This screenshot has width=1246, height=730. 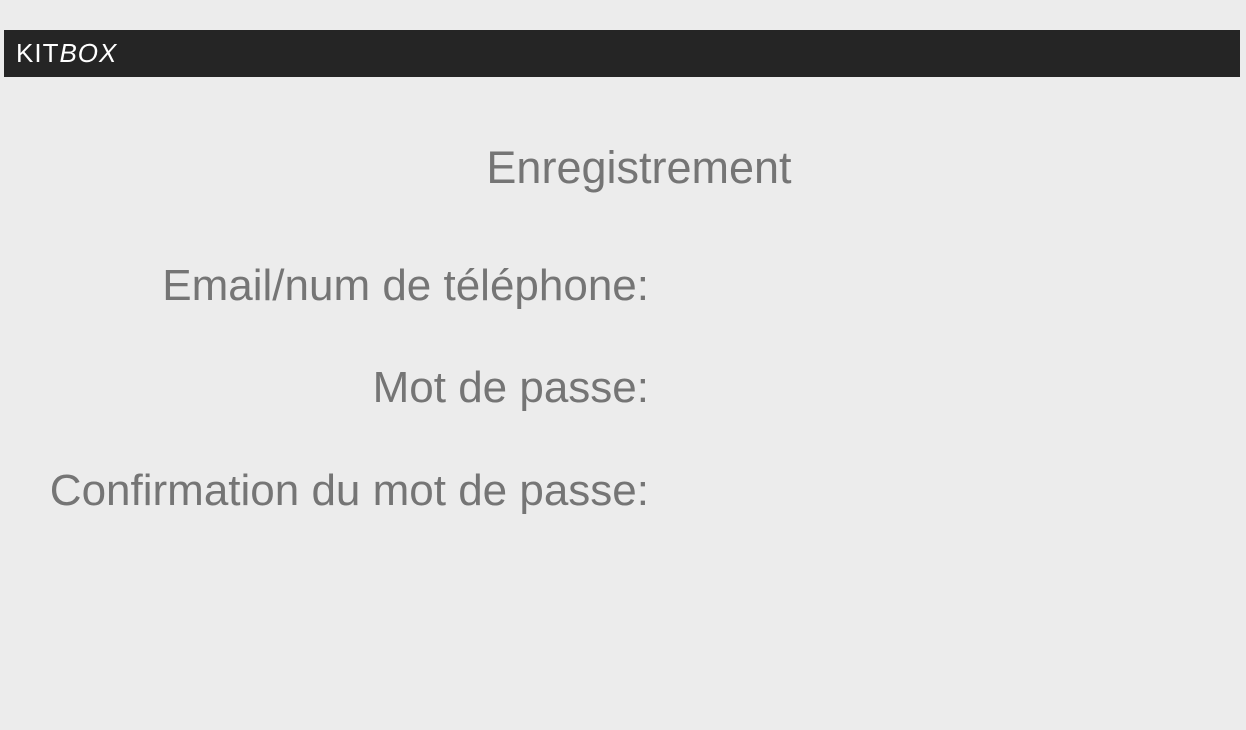 I want to click on brand-italic-text: BOX, so click(x=88, y=53).